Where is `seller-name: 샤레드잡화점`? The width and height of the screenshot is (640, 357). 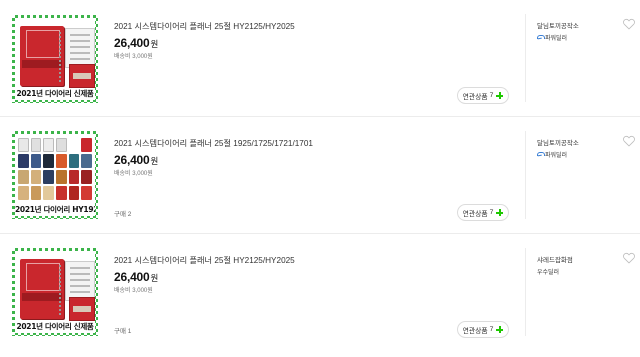
seller-name: 샤레드잡화점 is located at coordinates (555, 259).